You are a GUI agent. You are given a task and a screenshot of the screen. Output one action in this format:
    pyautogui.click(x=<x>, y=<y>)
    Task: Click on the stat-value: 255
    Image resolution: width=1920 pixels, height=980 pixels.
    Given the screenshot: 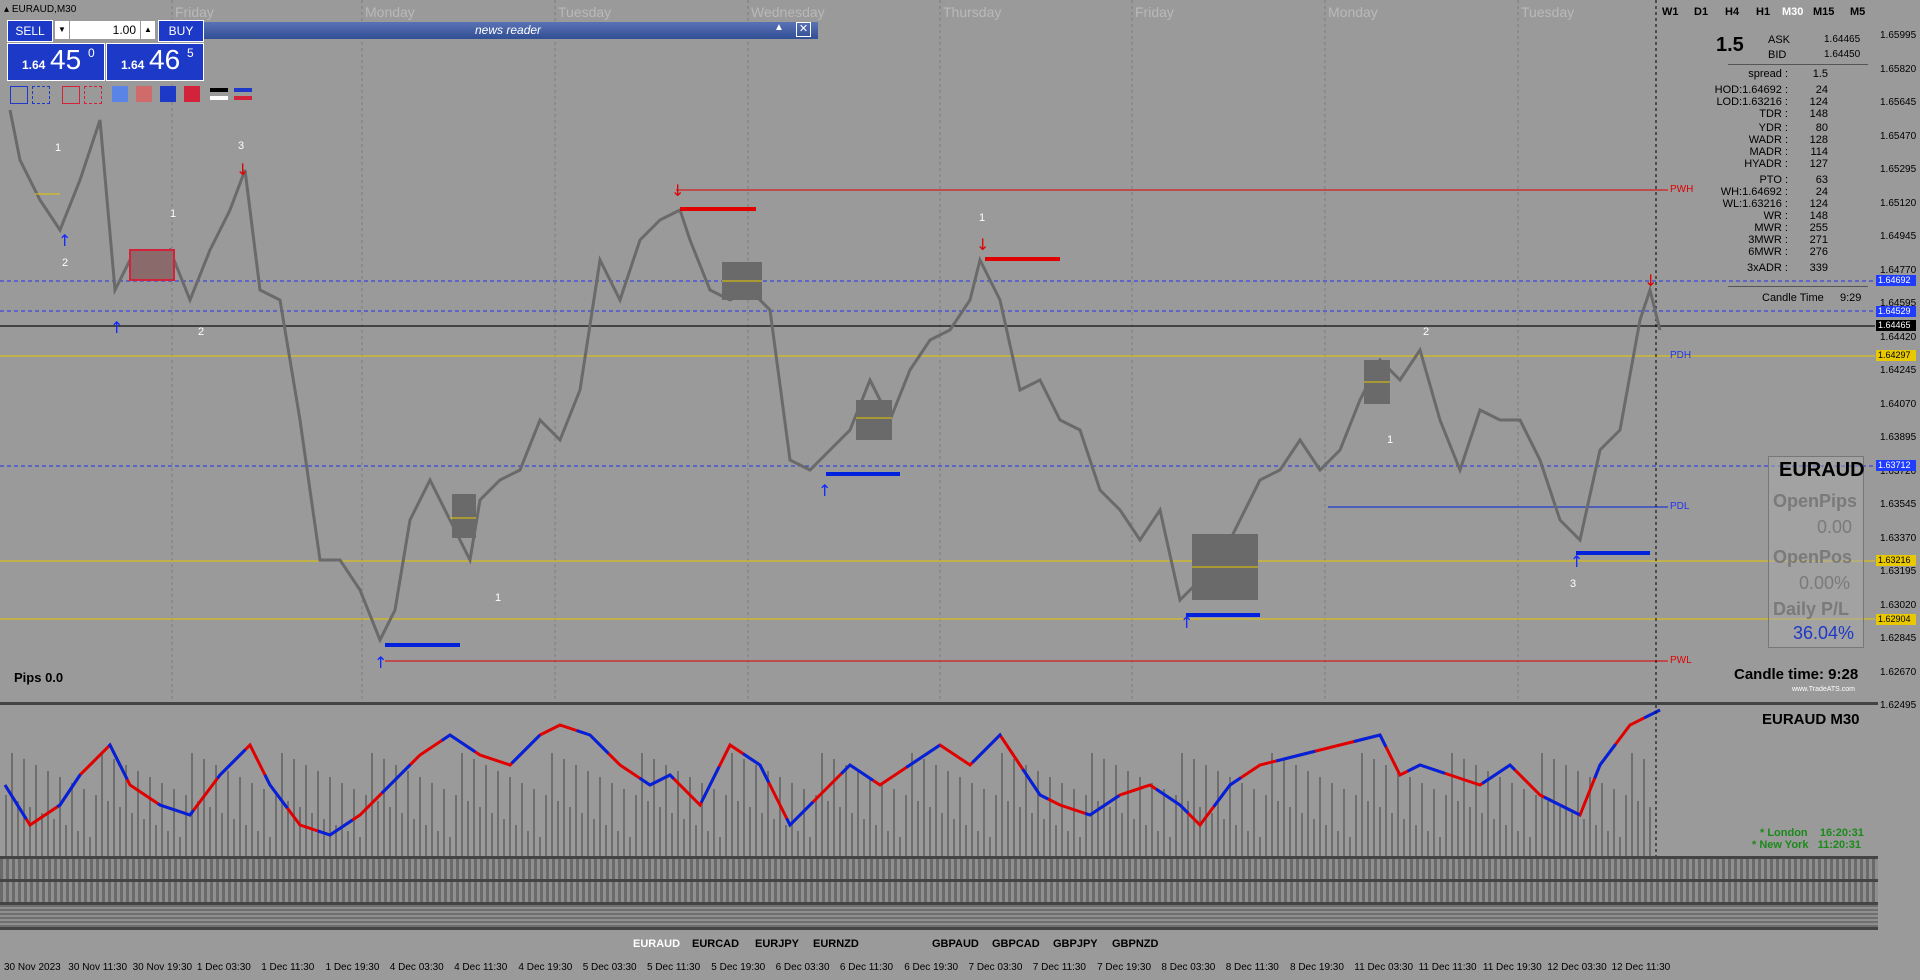 What is the action you would take?
    pyautogui.click(x=1818, y=228)
    